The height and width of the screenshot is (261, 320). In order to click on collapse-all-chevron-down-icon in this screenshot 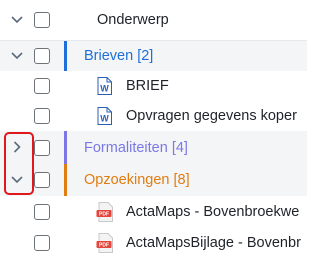, I will do `click(17, 20)`.